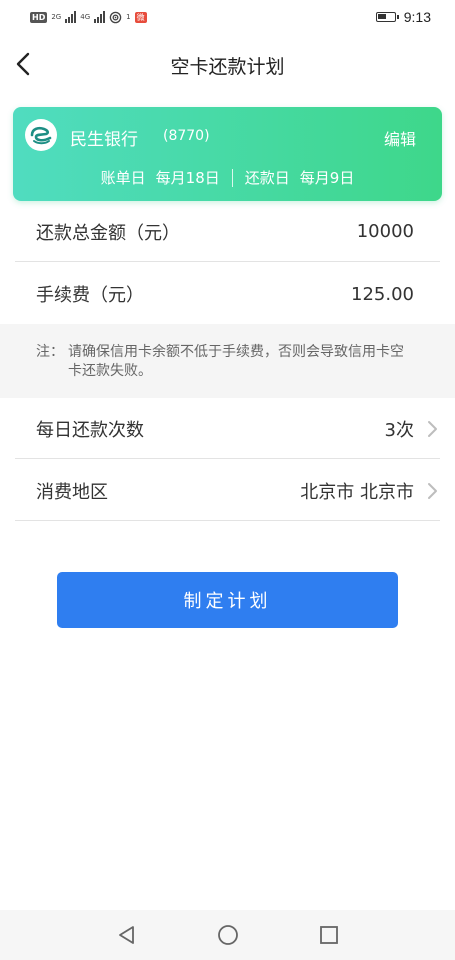 The width and height of the screenshot is (455, 960). What do you see at coordinates (381, 16) in the screenshot?
I see `battery-fill` at bounding box center [381, 16].